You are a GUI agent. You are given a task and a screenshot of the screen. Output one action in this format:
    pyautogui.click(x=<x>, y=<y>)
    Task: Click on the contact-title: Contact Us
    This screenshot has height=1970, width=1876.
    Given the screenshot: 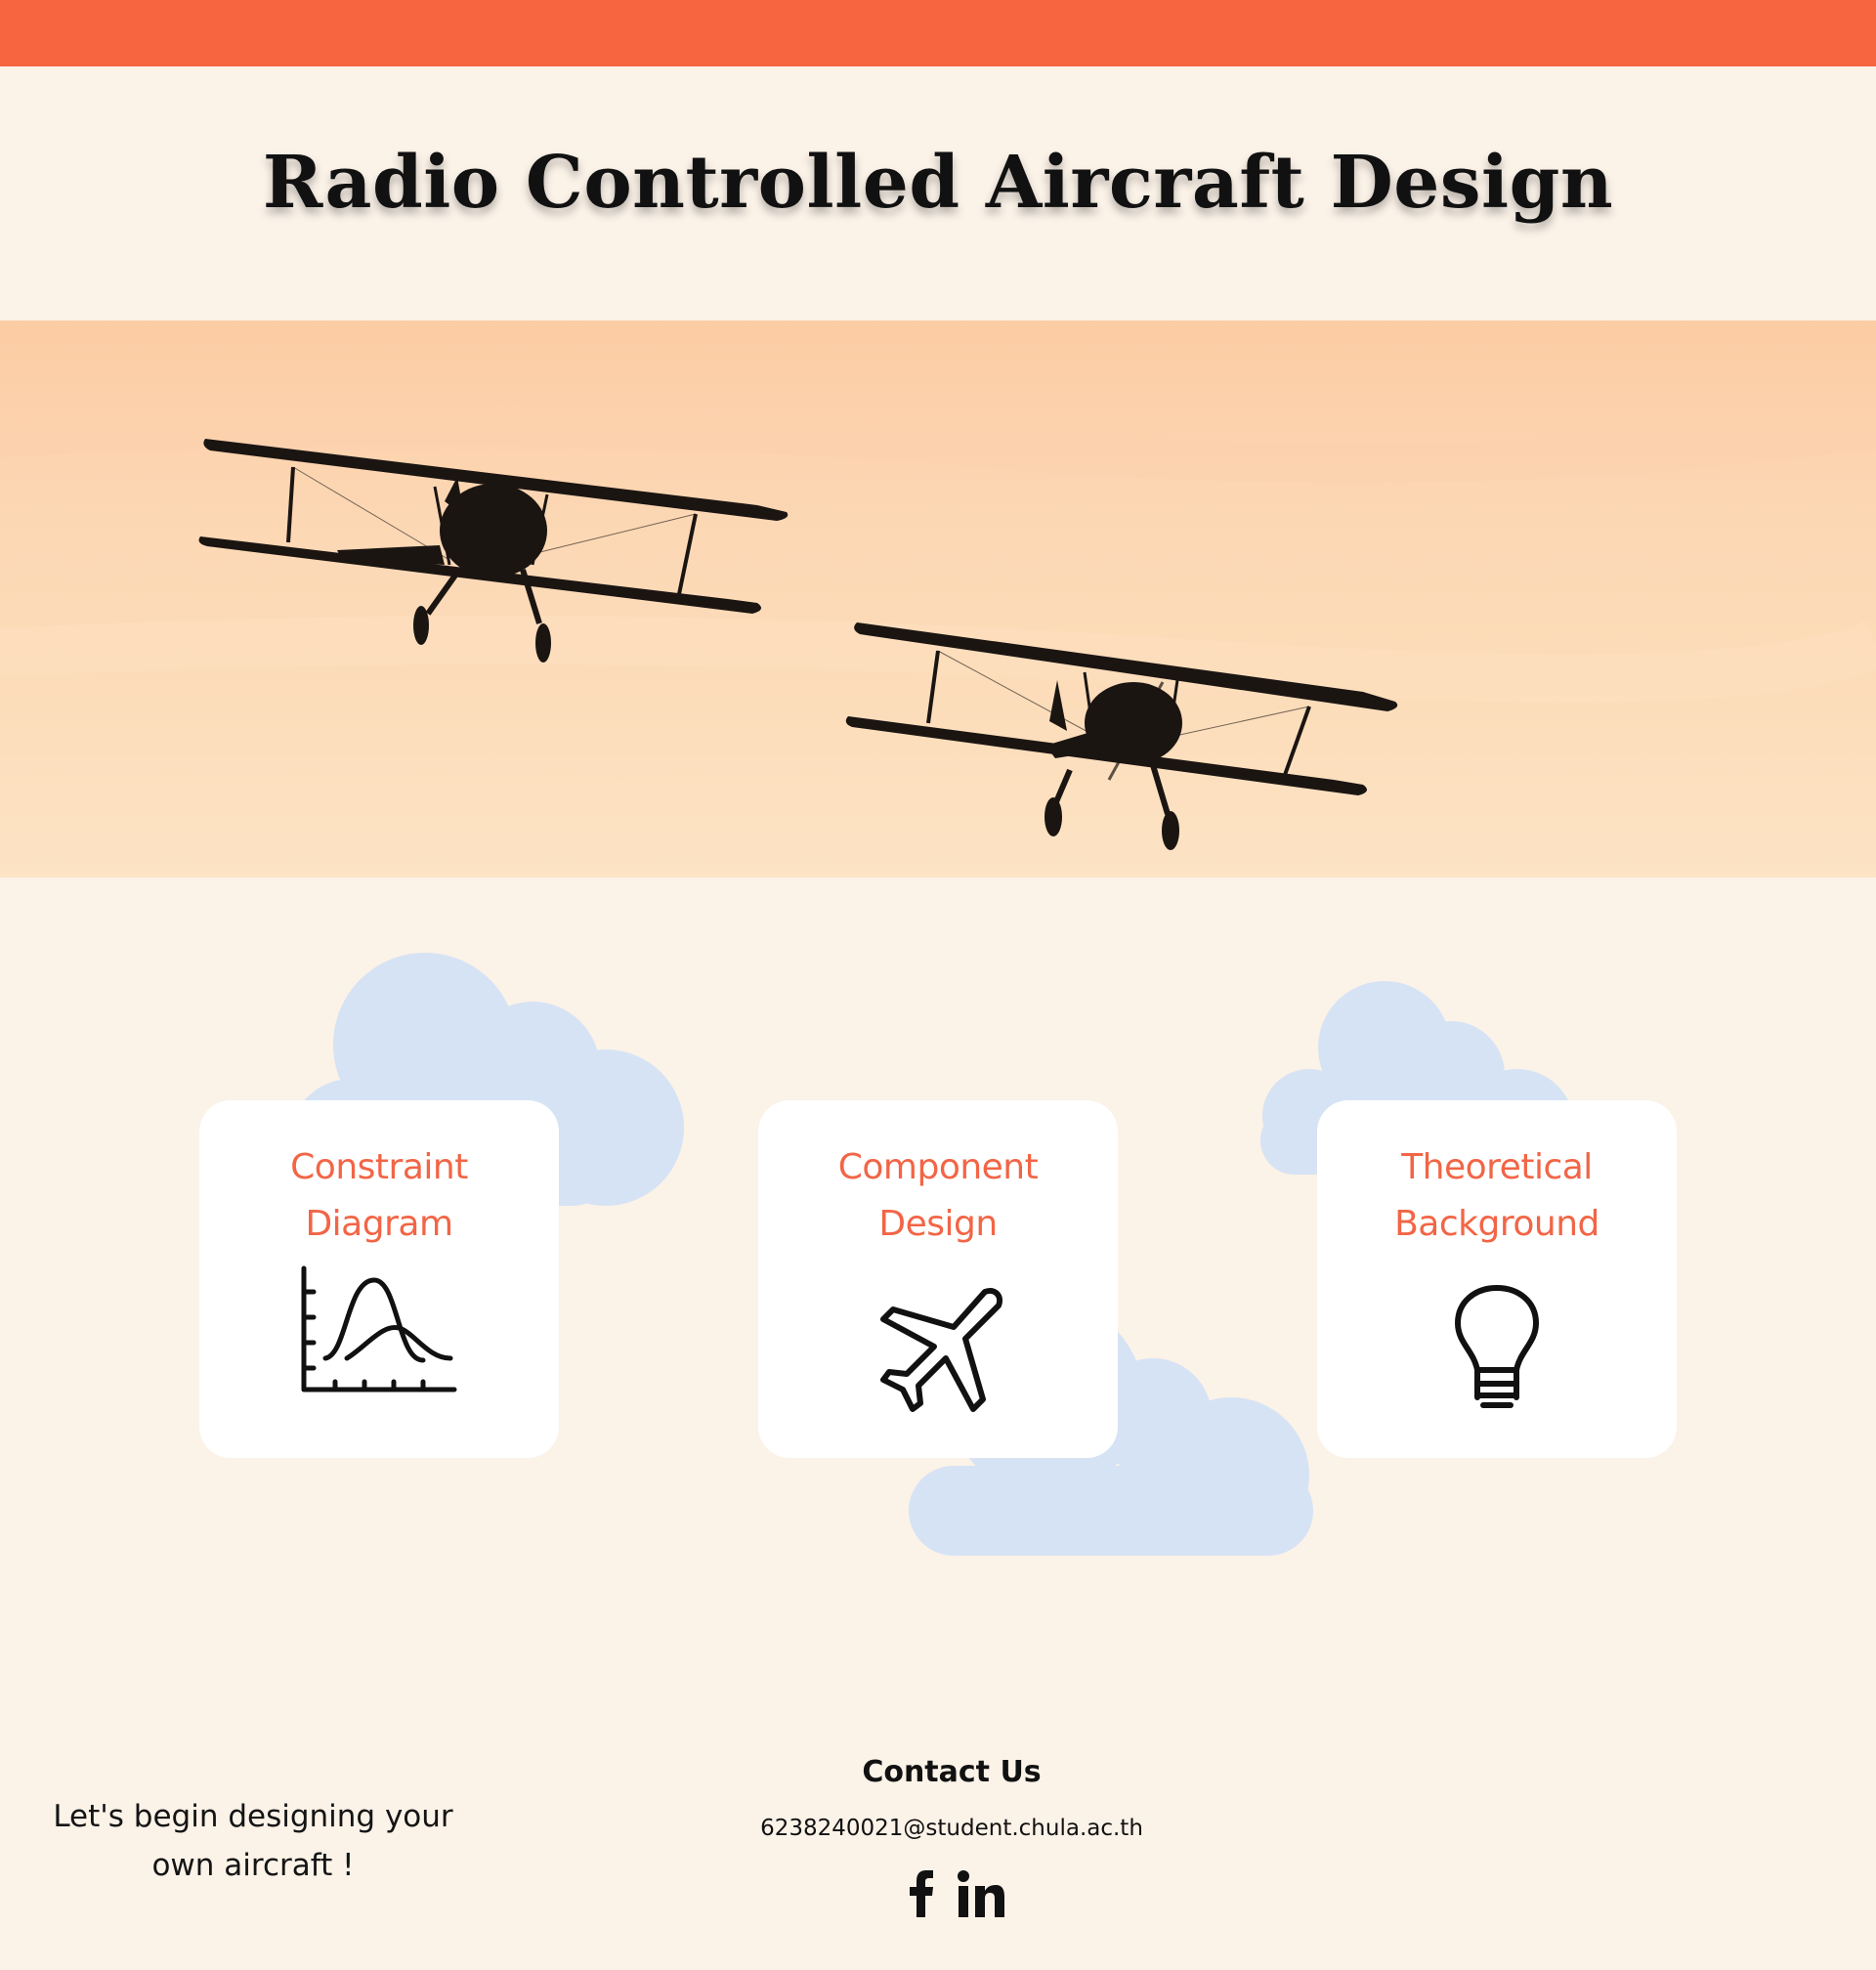 What is the action you would take?
    pyautogui.click(x=952, y=1772)
    